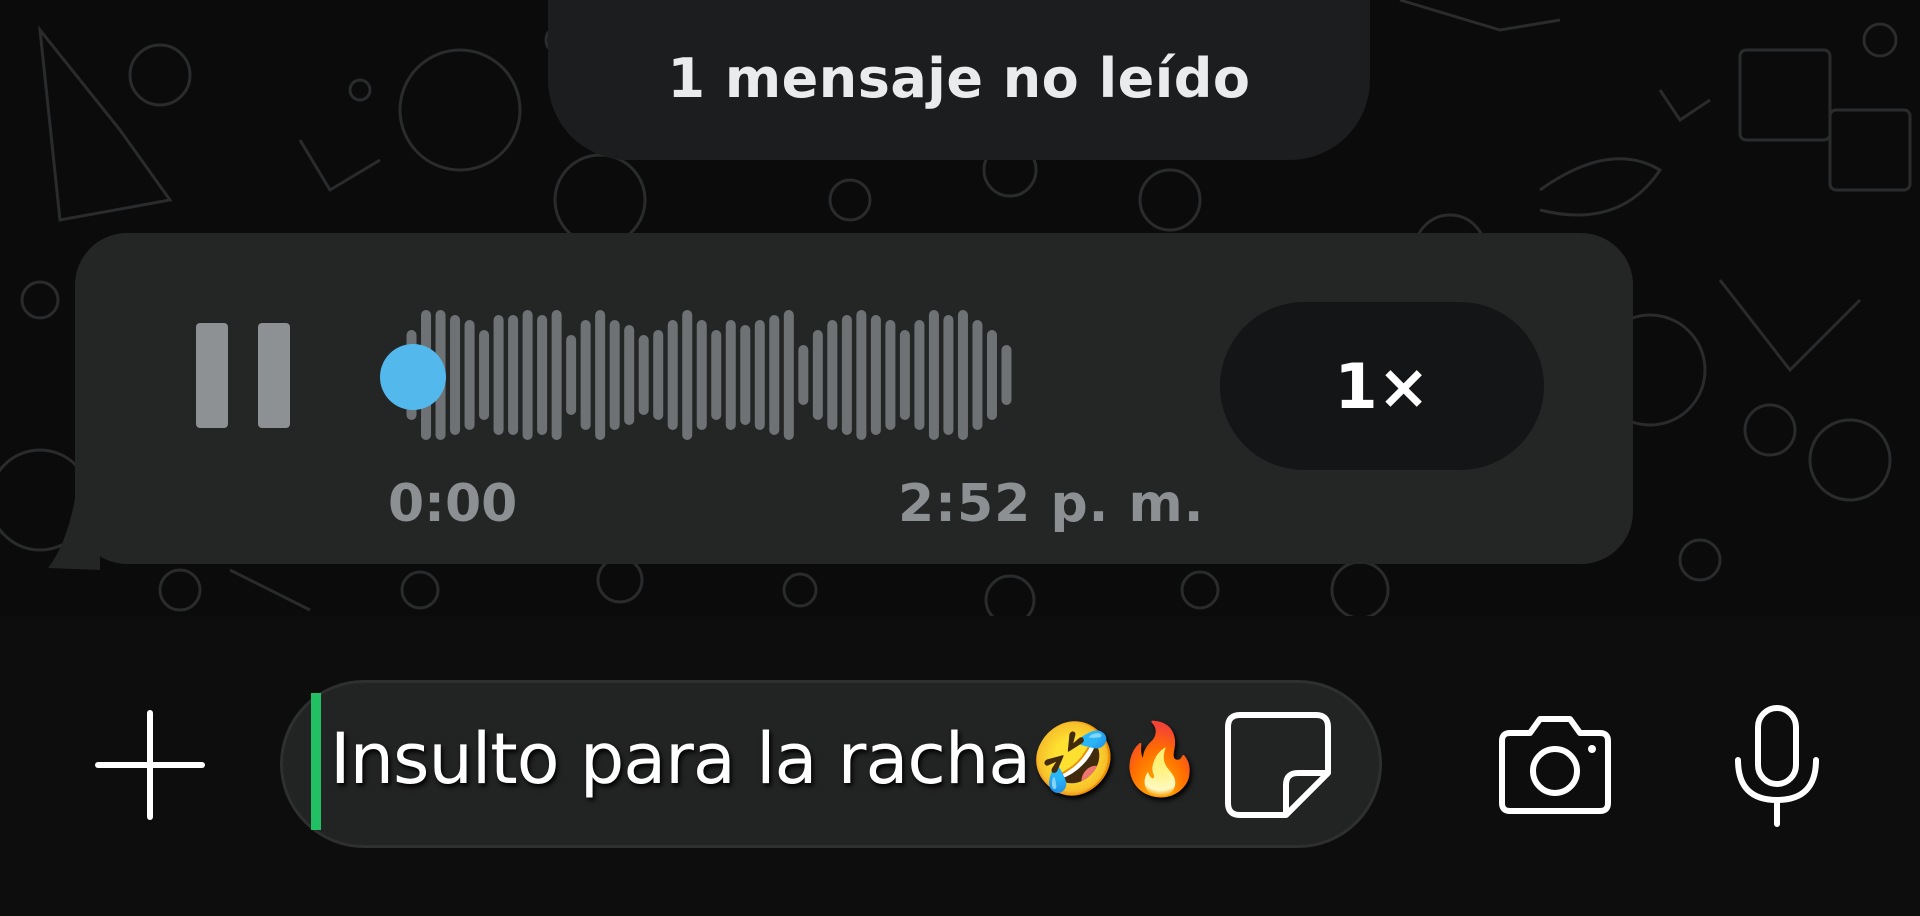 The image size is (1920, 916). Describe the element at coordinates (1051, 504) in the screenshot. I see `message-timestamp: 2:52 p. m.` at that location.